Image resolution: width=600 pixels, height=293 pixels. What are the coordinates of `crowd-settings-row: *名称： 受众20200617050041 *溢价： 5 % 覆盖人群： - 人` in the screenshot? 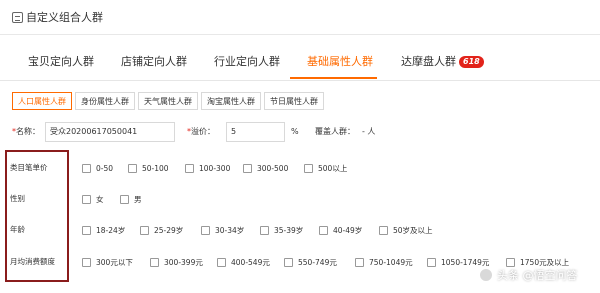 It's located at (300, 132).